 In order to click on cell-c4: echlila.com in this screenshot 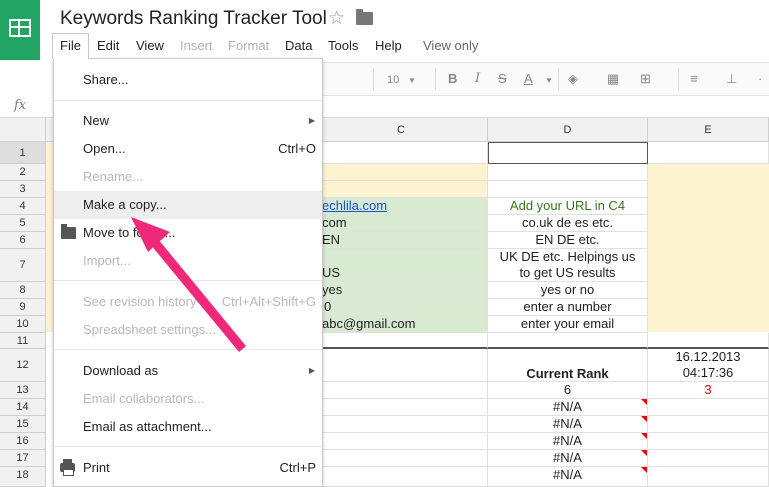, I will do `click(405, 206)`.